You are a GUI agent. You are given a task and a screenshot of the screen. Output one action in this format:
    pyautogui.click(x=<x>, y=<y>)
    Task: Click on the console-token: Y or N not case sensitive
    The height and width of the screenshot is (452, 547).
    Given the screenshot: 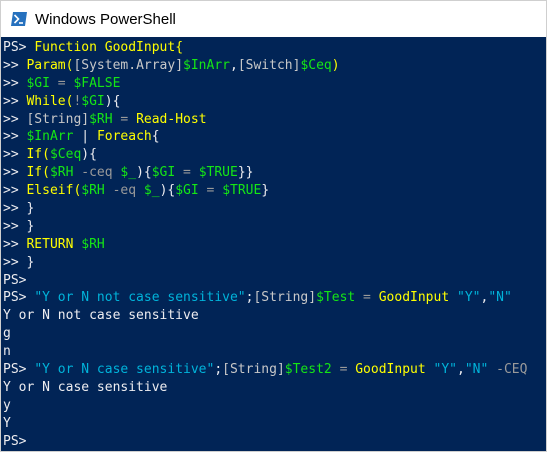 What is the action you would take?
    pyautogui.click(x=101, y=316)
    